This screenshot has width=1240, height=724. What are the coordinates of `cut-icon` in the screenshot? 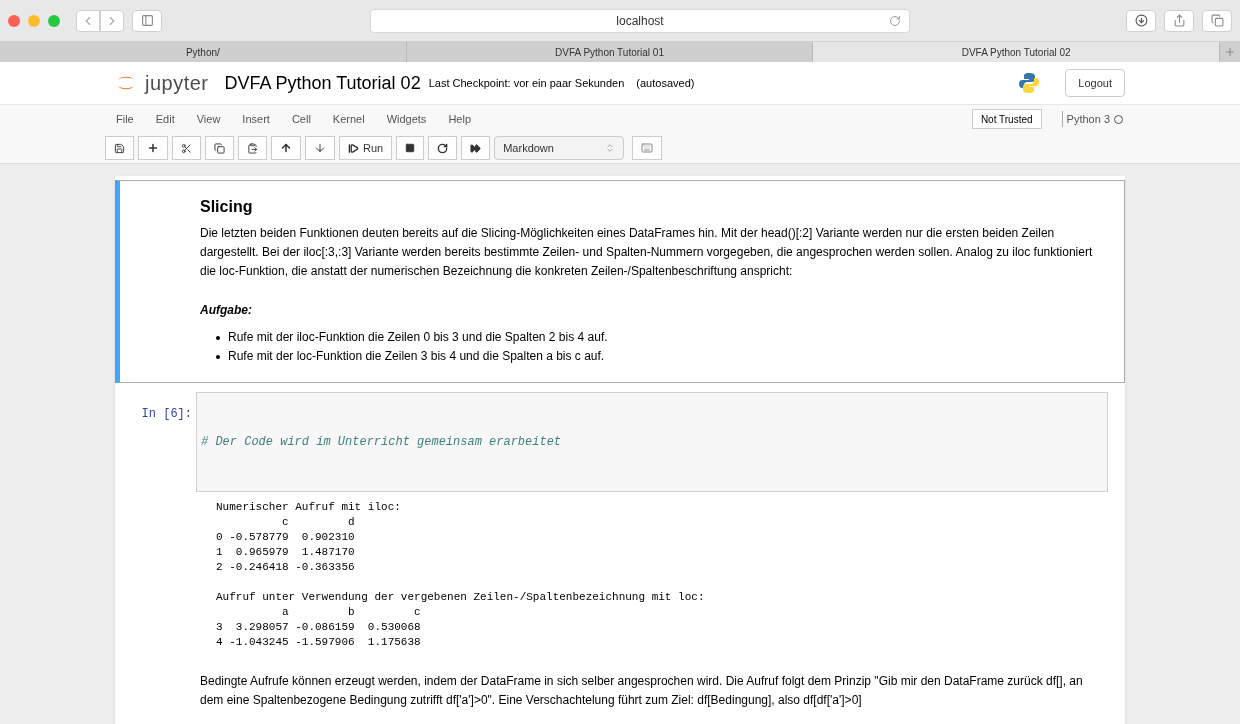 It's located at (186, 148).